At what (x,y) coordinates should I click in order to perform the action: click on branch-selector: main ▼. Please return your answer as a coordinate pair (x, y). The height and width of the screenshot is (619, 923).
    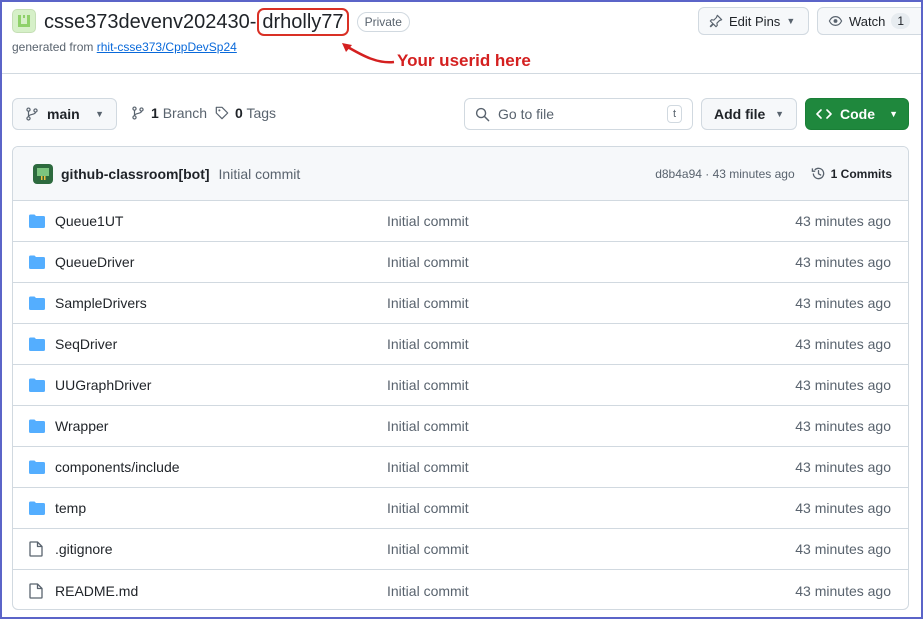
    Looking at the image, I should click on (64, 114).